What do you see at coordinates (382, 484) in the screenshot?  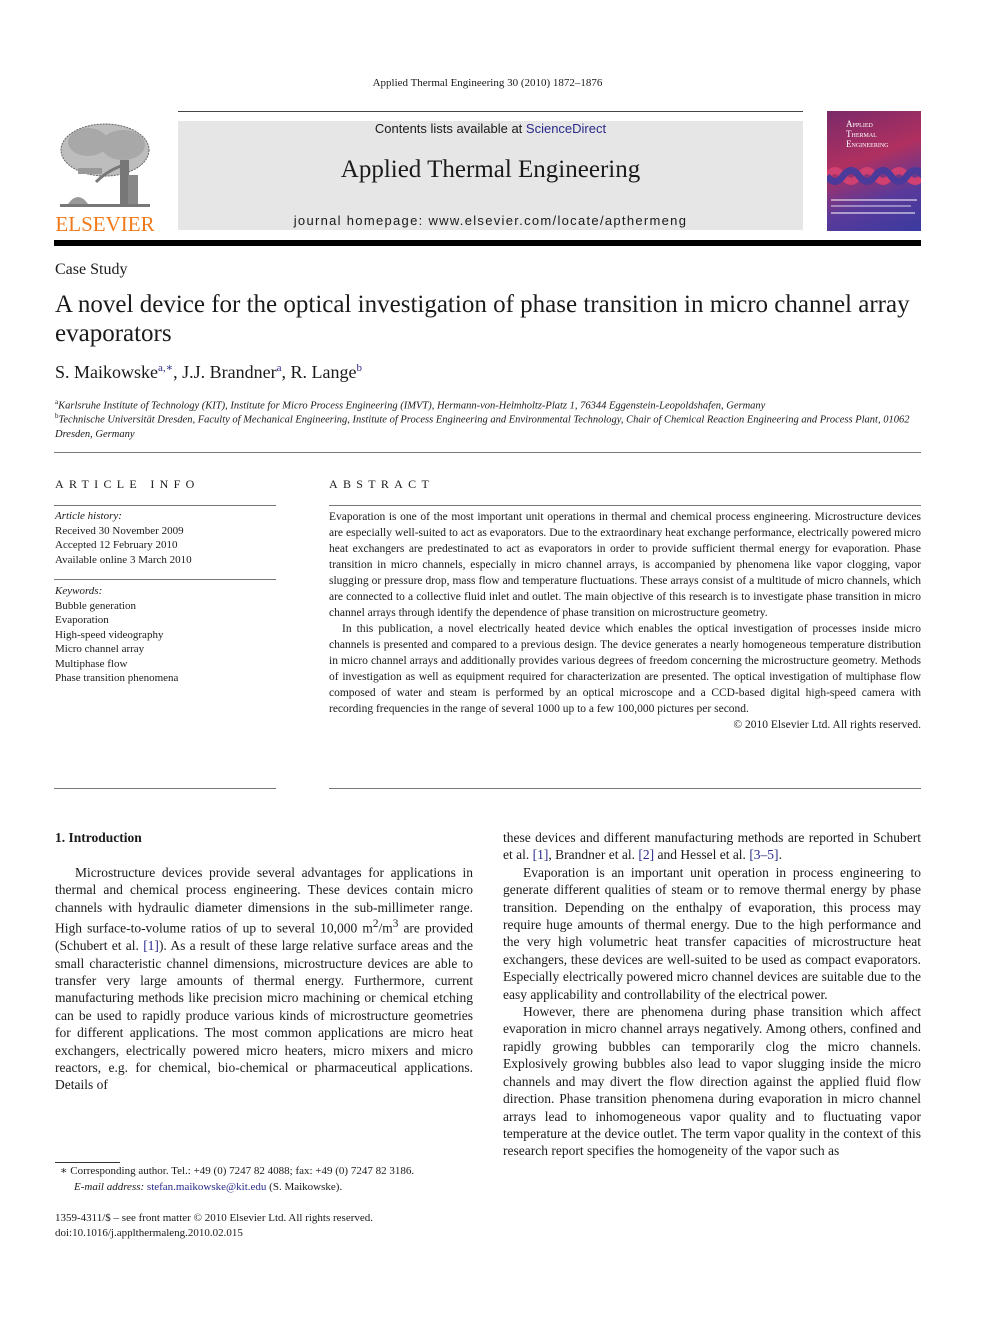 I see `abstract-heading: ABSTRACT` at bounding box center [382, 484].